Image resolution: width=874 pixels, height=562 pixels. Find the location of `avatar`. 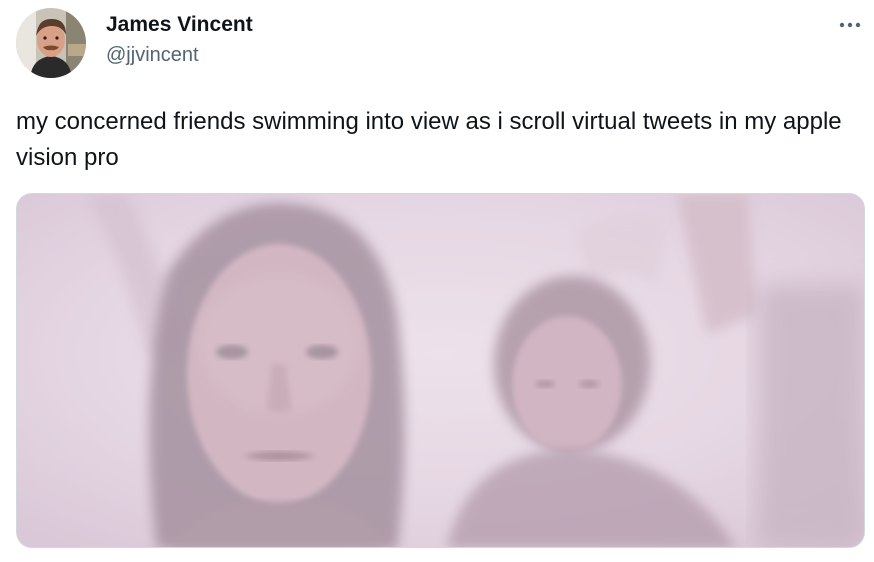

avatar is located at coordinates (51, 43).